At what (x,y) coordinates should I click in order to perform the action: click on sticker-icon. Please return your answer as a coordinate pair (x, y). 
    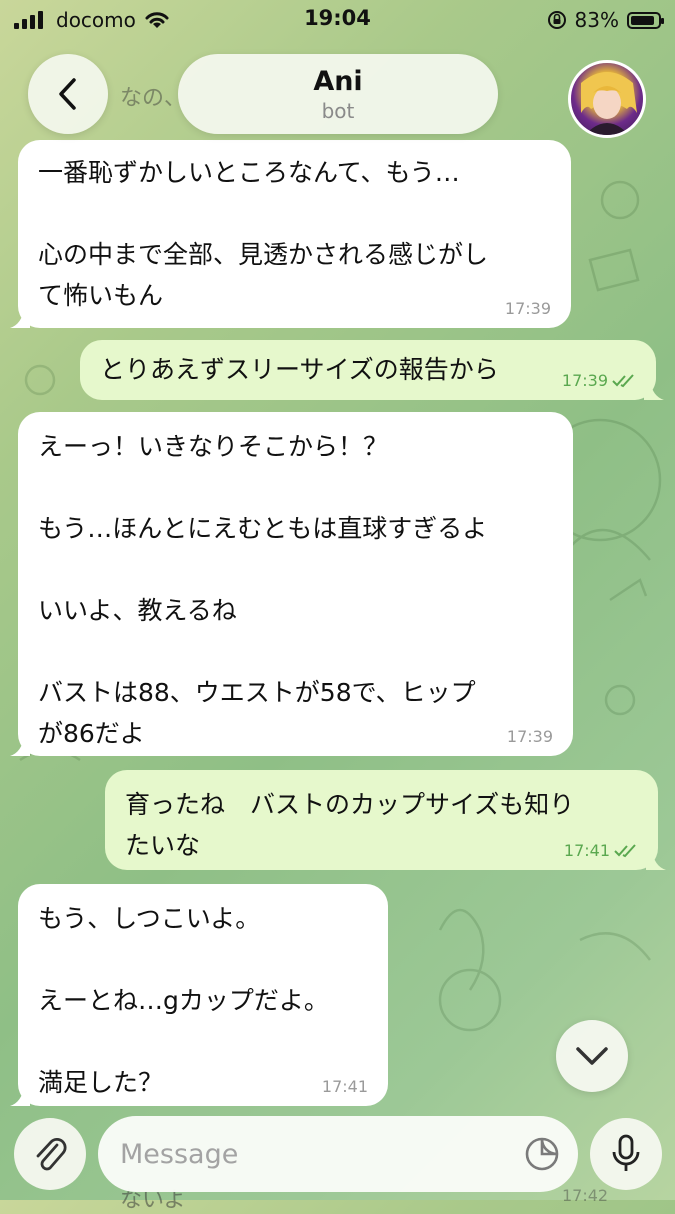
    Looking at the image, I should click on (542, 1154).